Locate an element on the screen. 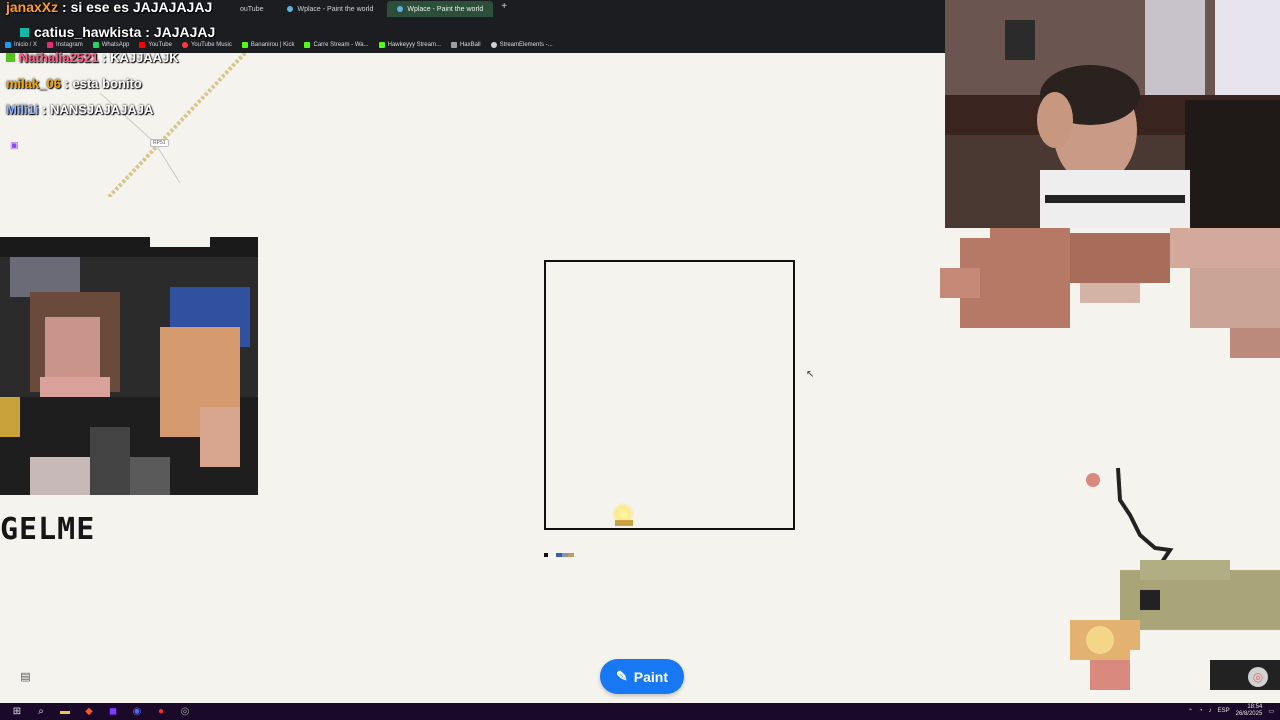 The height and width of the screenshot is (720, 1280). bookmark-label: Instagram is located at coordinates (69, 44).